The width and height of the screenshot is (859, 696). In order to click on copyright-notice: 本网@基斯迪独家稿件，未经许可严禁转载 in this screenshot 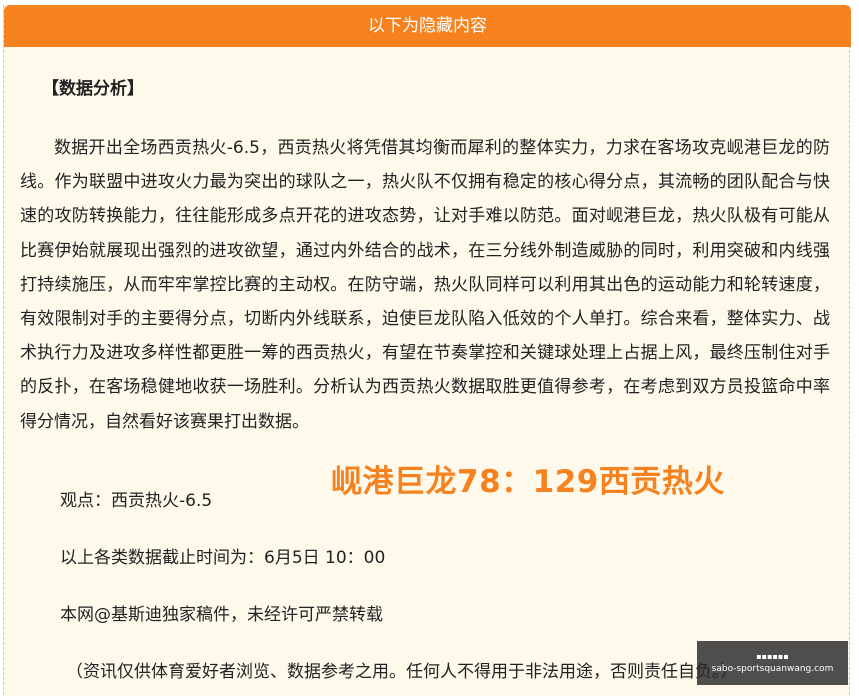, I will do `click(221, 615)`.